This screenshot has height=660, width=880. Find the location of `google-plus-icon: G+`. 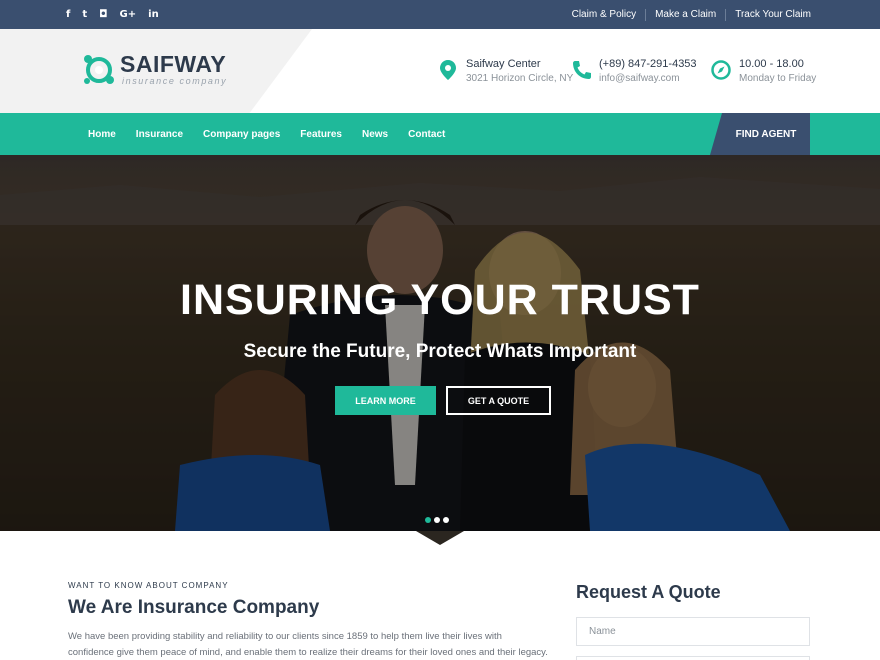

google-plus-icon: G+ is located at coordinates (128, 14).